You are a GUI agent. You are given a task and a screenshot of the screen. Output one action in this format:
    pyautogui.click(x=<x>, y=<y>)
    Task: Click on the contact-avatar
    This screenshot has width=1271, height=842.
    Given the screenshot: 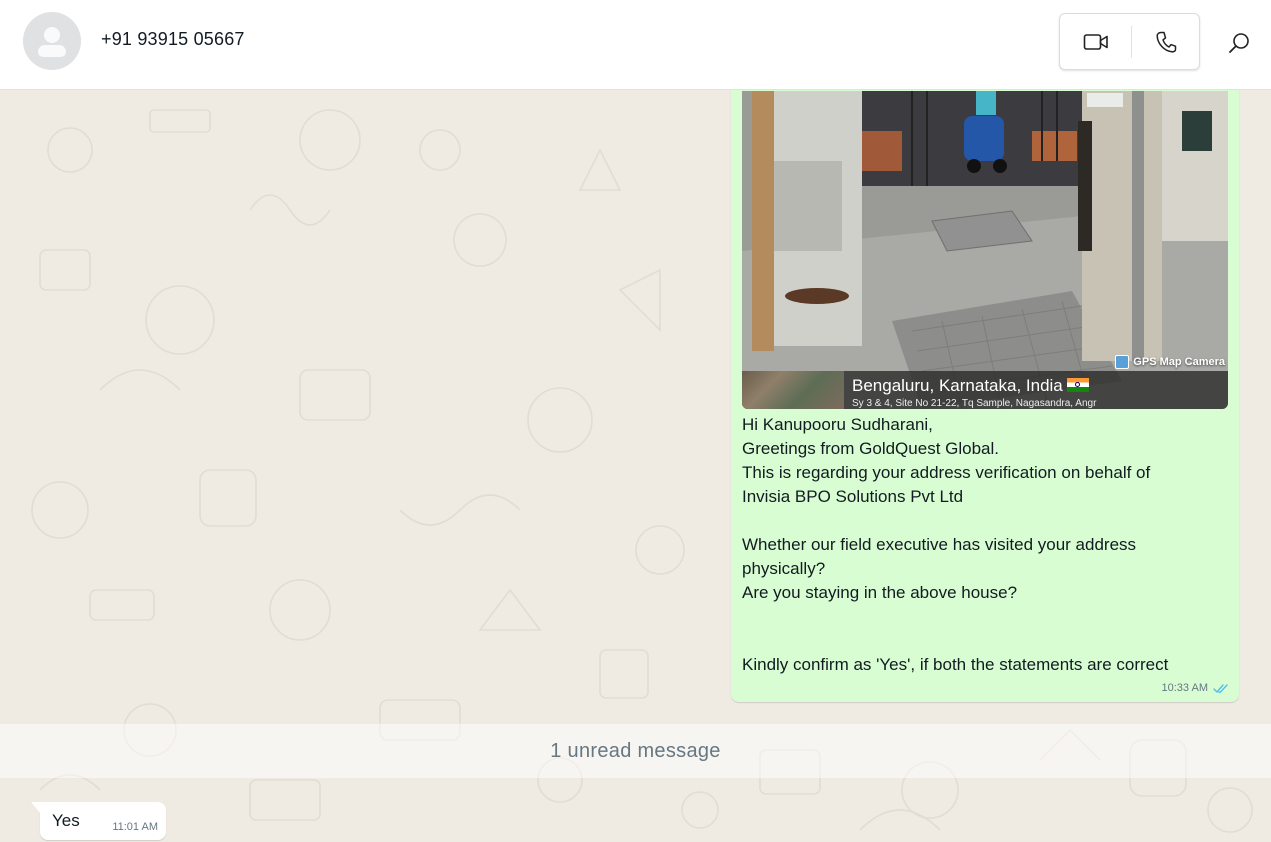 What is the action you would take?
    pyautogui.click(x=52, y=41)
    